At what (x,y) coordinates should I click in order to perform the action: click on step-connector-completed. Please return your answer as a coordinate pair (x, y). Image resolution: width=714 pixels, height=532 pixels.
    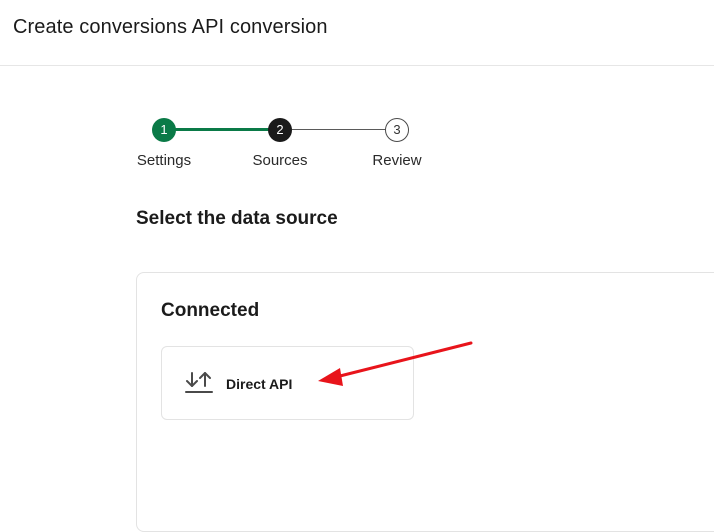
    Looking at the image, I should click on (222, 129).